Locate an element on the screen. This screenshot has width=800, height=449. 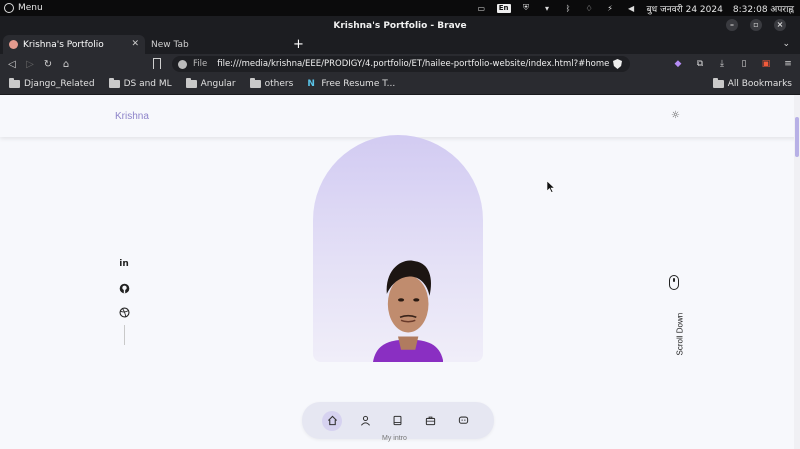
chat-icon is located at coordinates (463, 420).